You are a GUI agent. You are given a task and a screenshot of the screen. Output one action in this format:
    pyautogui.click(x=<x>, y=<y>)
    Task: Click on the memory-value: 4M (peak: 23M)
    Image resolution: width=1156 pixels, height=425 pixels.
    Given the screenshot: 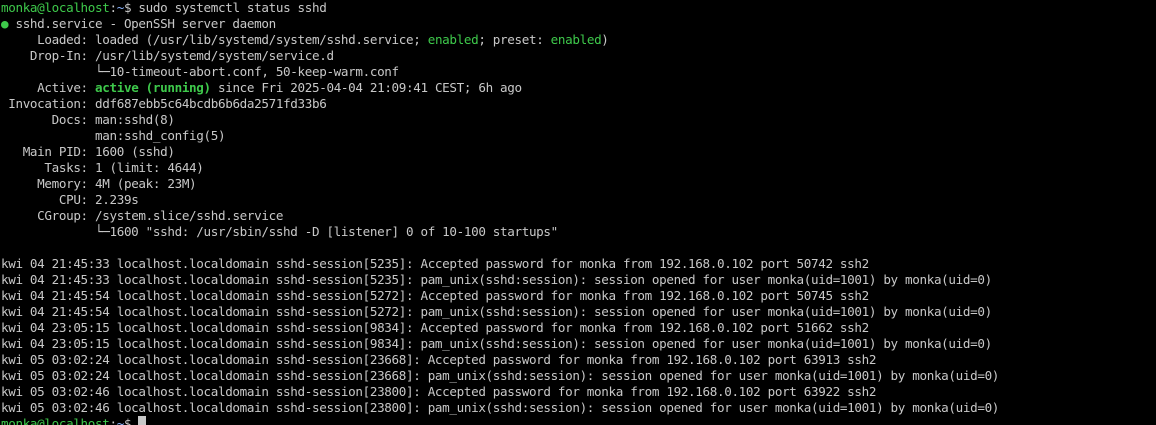 What is the action you would take?
    pyautogui.click(x=146, y=183)
    